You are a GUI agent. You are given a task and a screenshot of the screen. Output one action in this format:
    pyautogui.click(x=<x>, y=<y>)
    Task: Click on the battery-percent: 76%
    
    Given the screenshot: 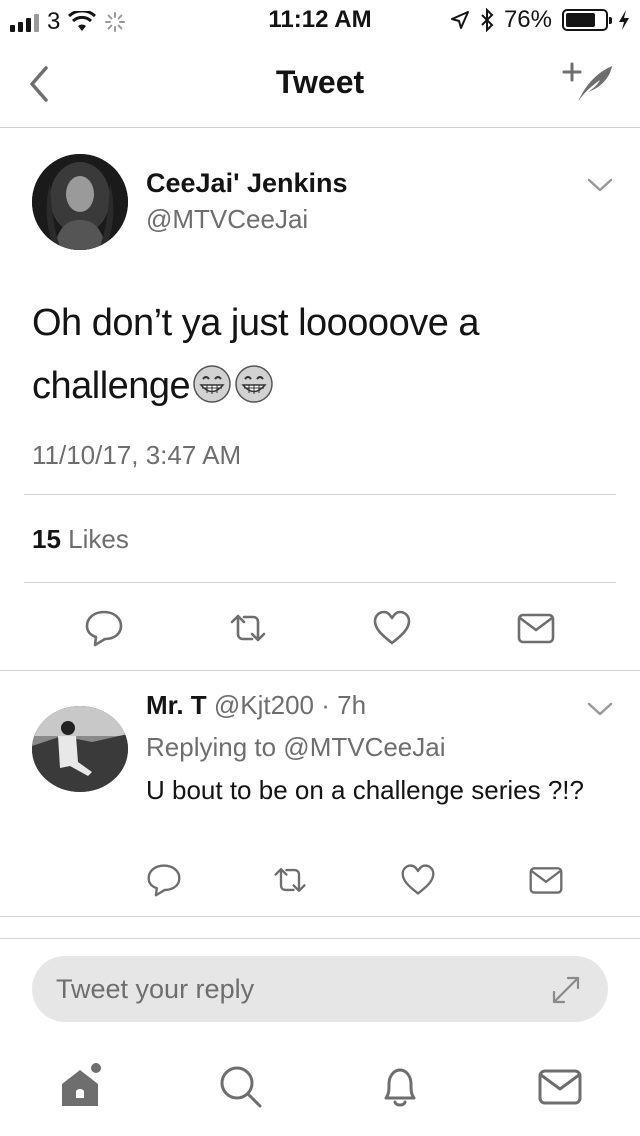 What is the action you would take?
    pyautogui.click(x=527, y=19)
    